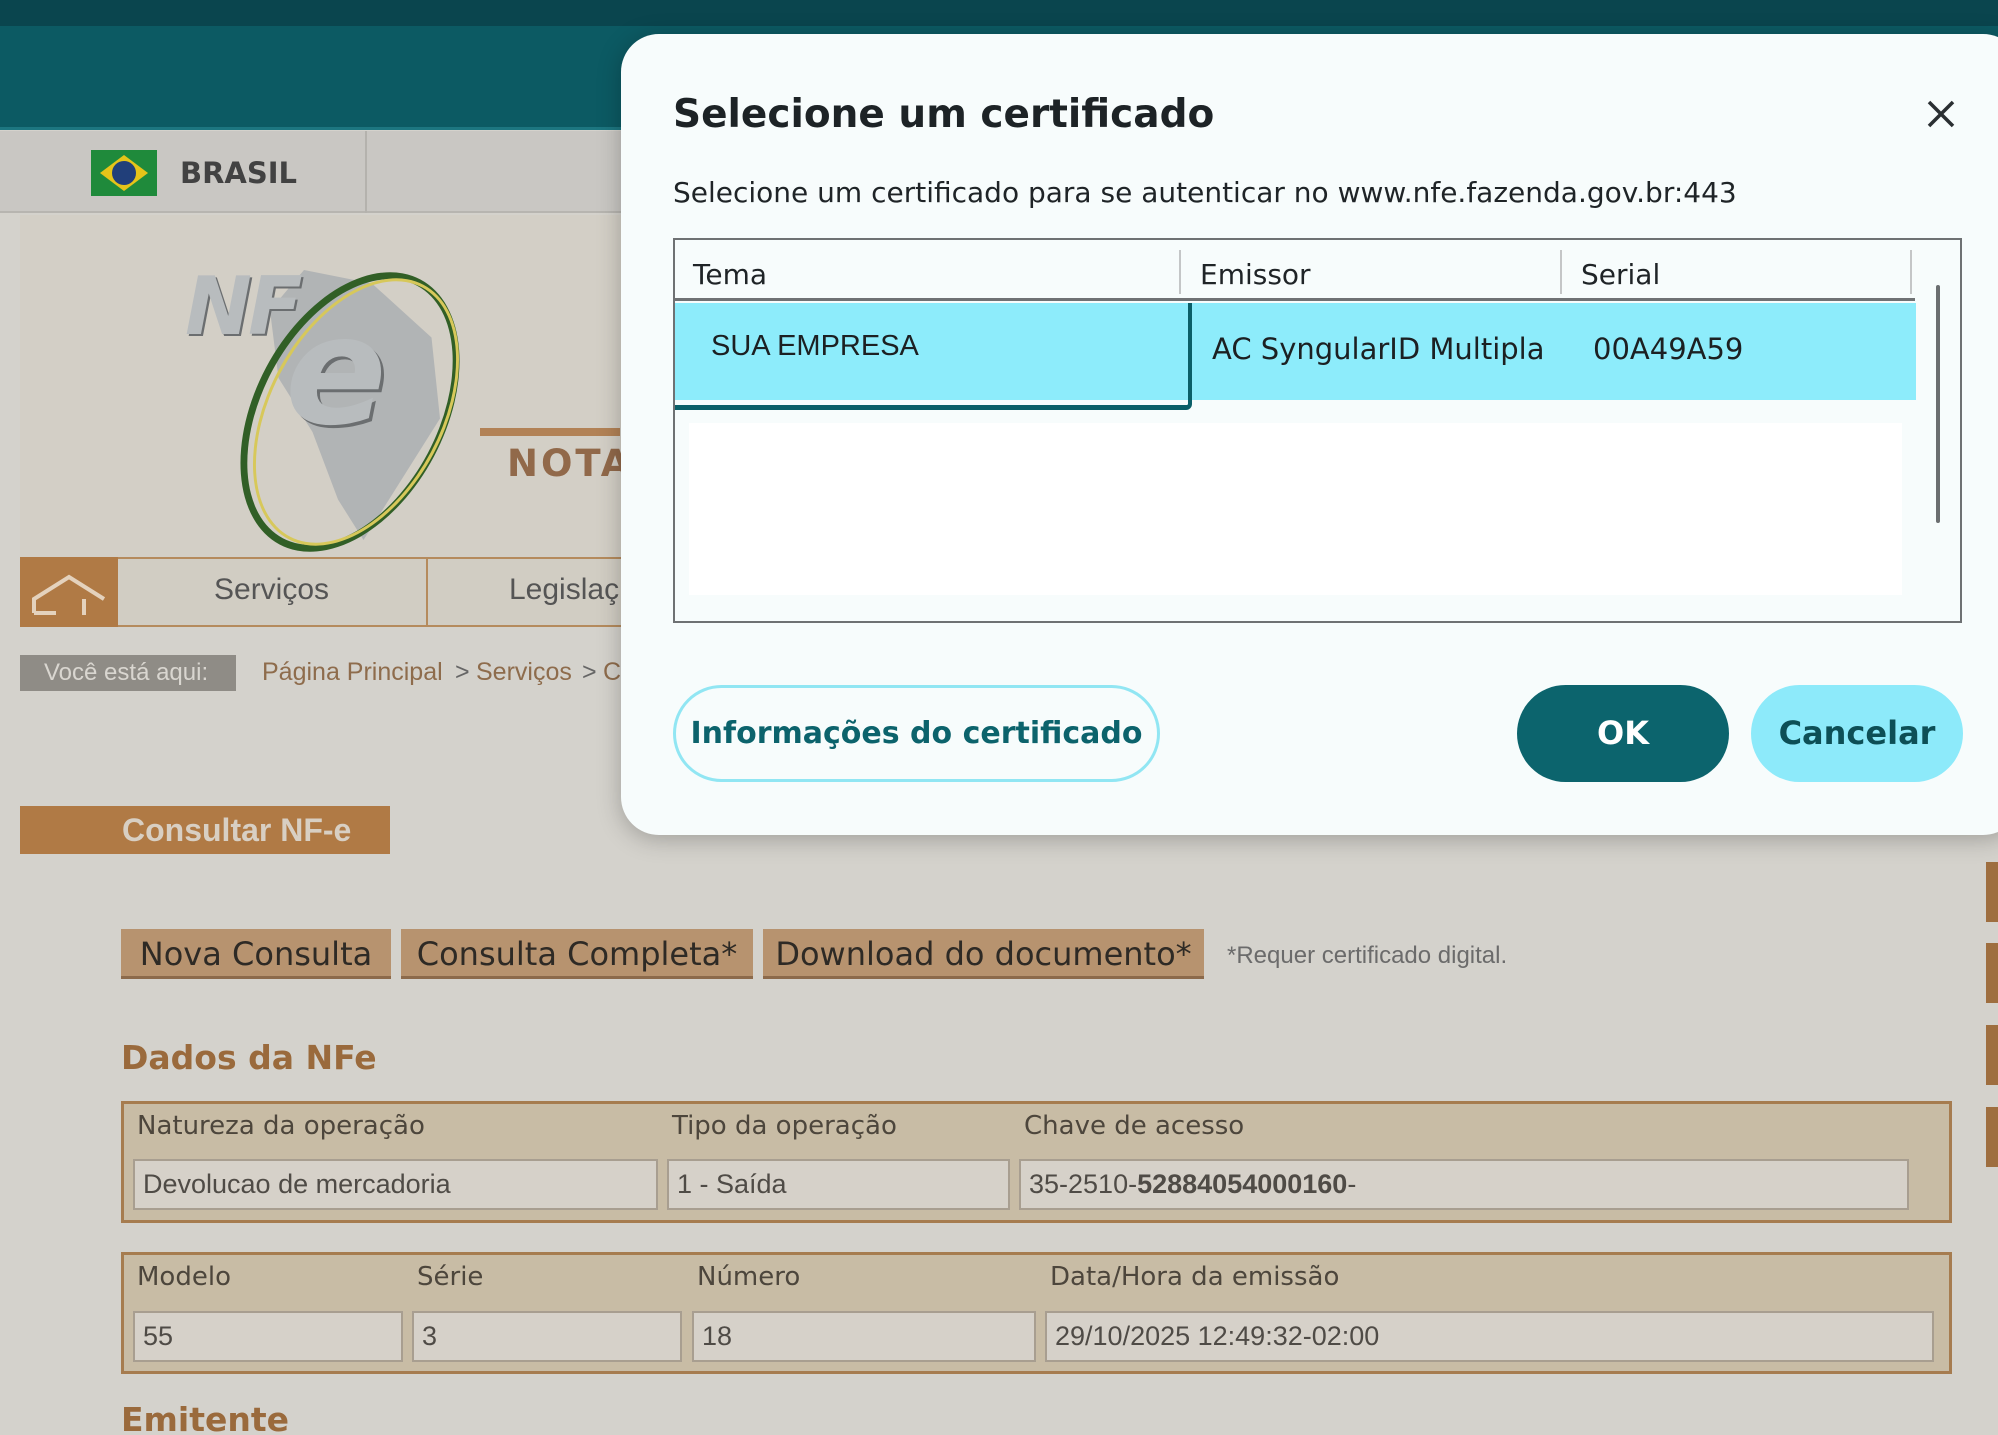 The height and width of the screenshot is (1435, 1998). What do you see at coordinates (612, 672) in the screenshot?
I see `breadcrumb-link-current: C` at bounding box center [612, 672].